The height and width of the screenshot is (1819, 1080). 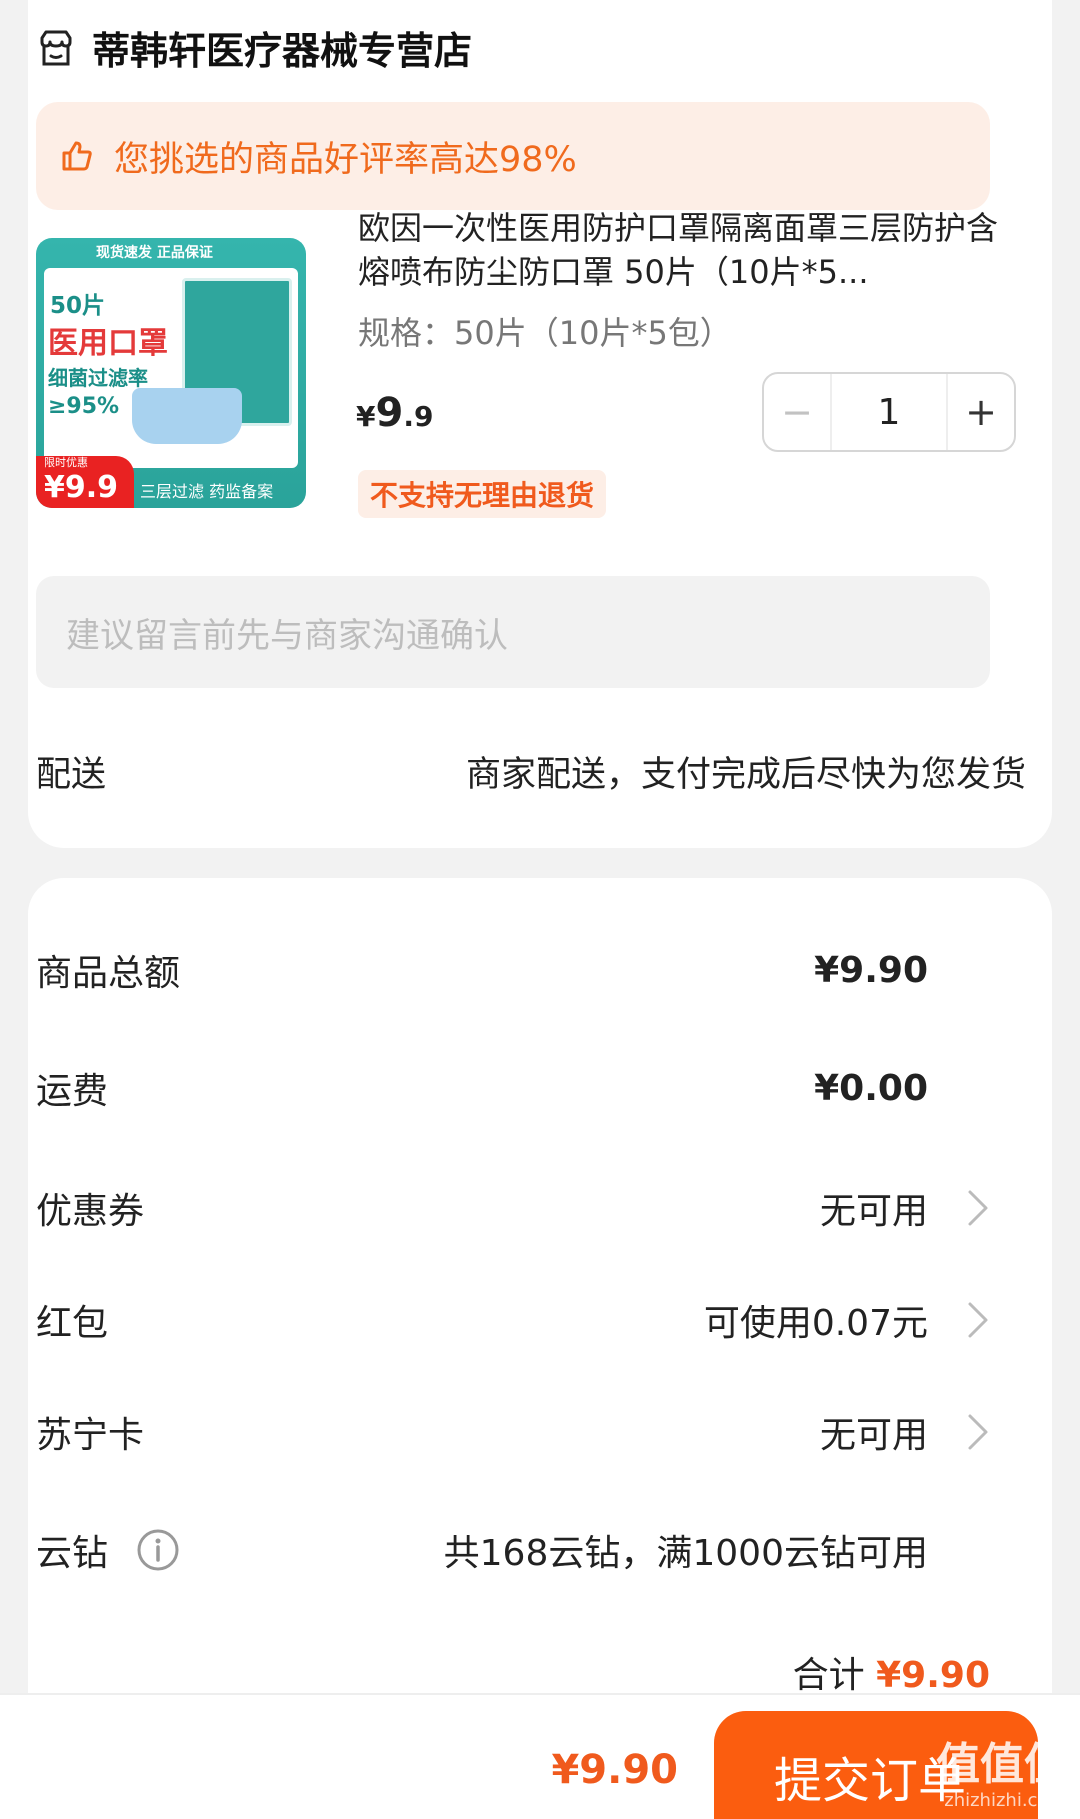 I want to click on coupon-value: 无可用, so click(x=873, y=1211).